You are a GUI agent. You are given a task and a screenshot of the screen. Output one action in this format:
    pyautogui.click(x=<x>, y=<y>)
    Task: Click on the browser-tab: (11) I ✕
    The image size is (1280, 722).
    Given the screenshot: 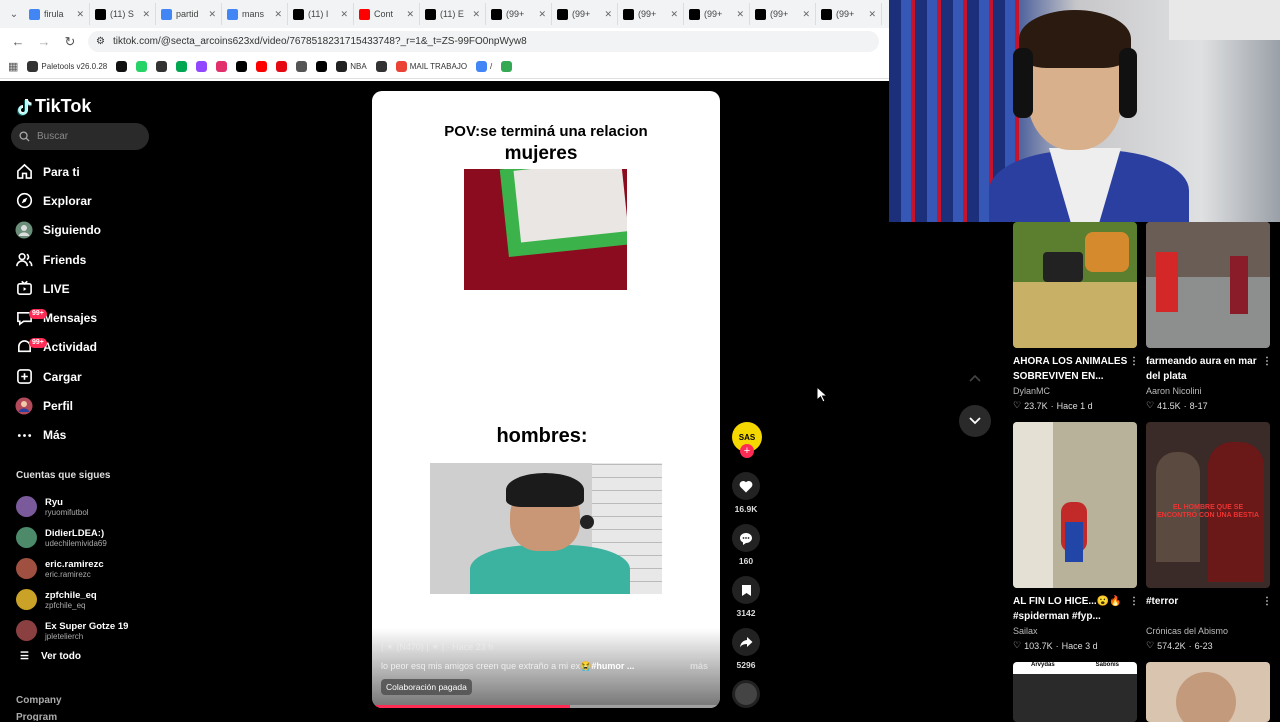 What is the action you would take?
    pyautogui.click(x=321, y=14)
    